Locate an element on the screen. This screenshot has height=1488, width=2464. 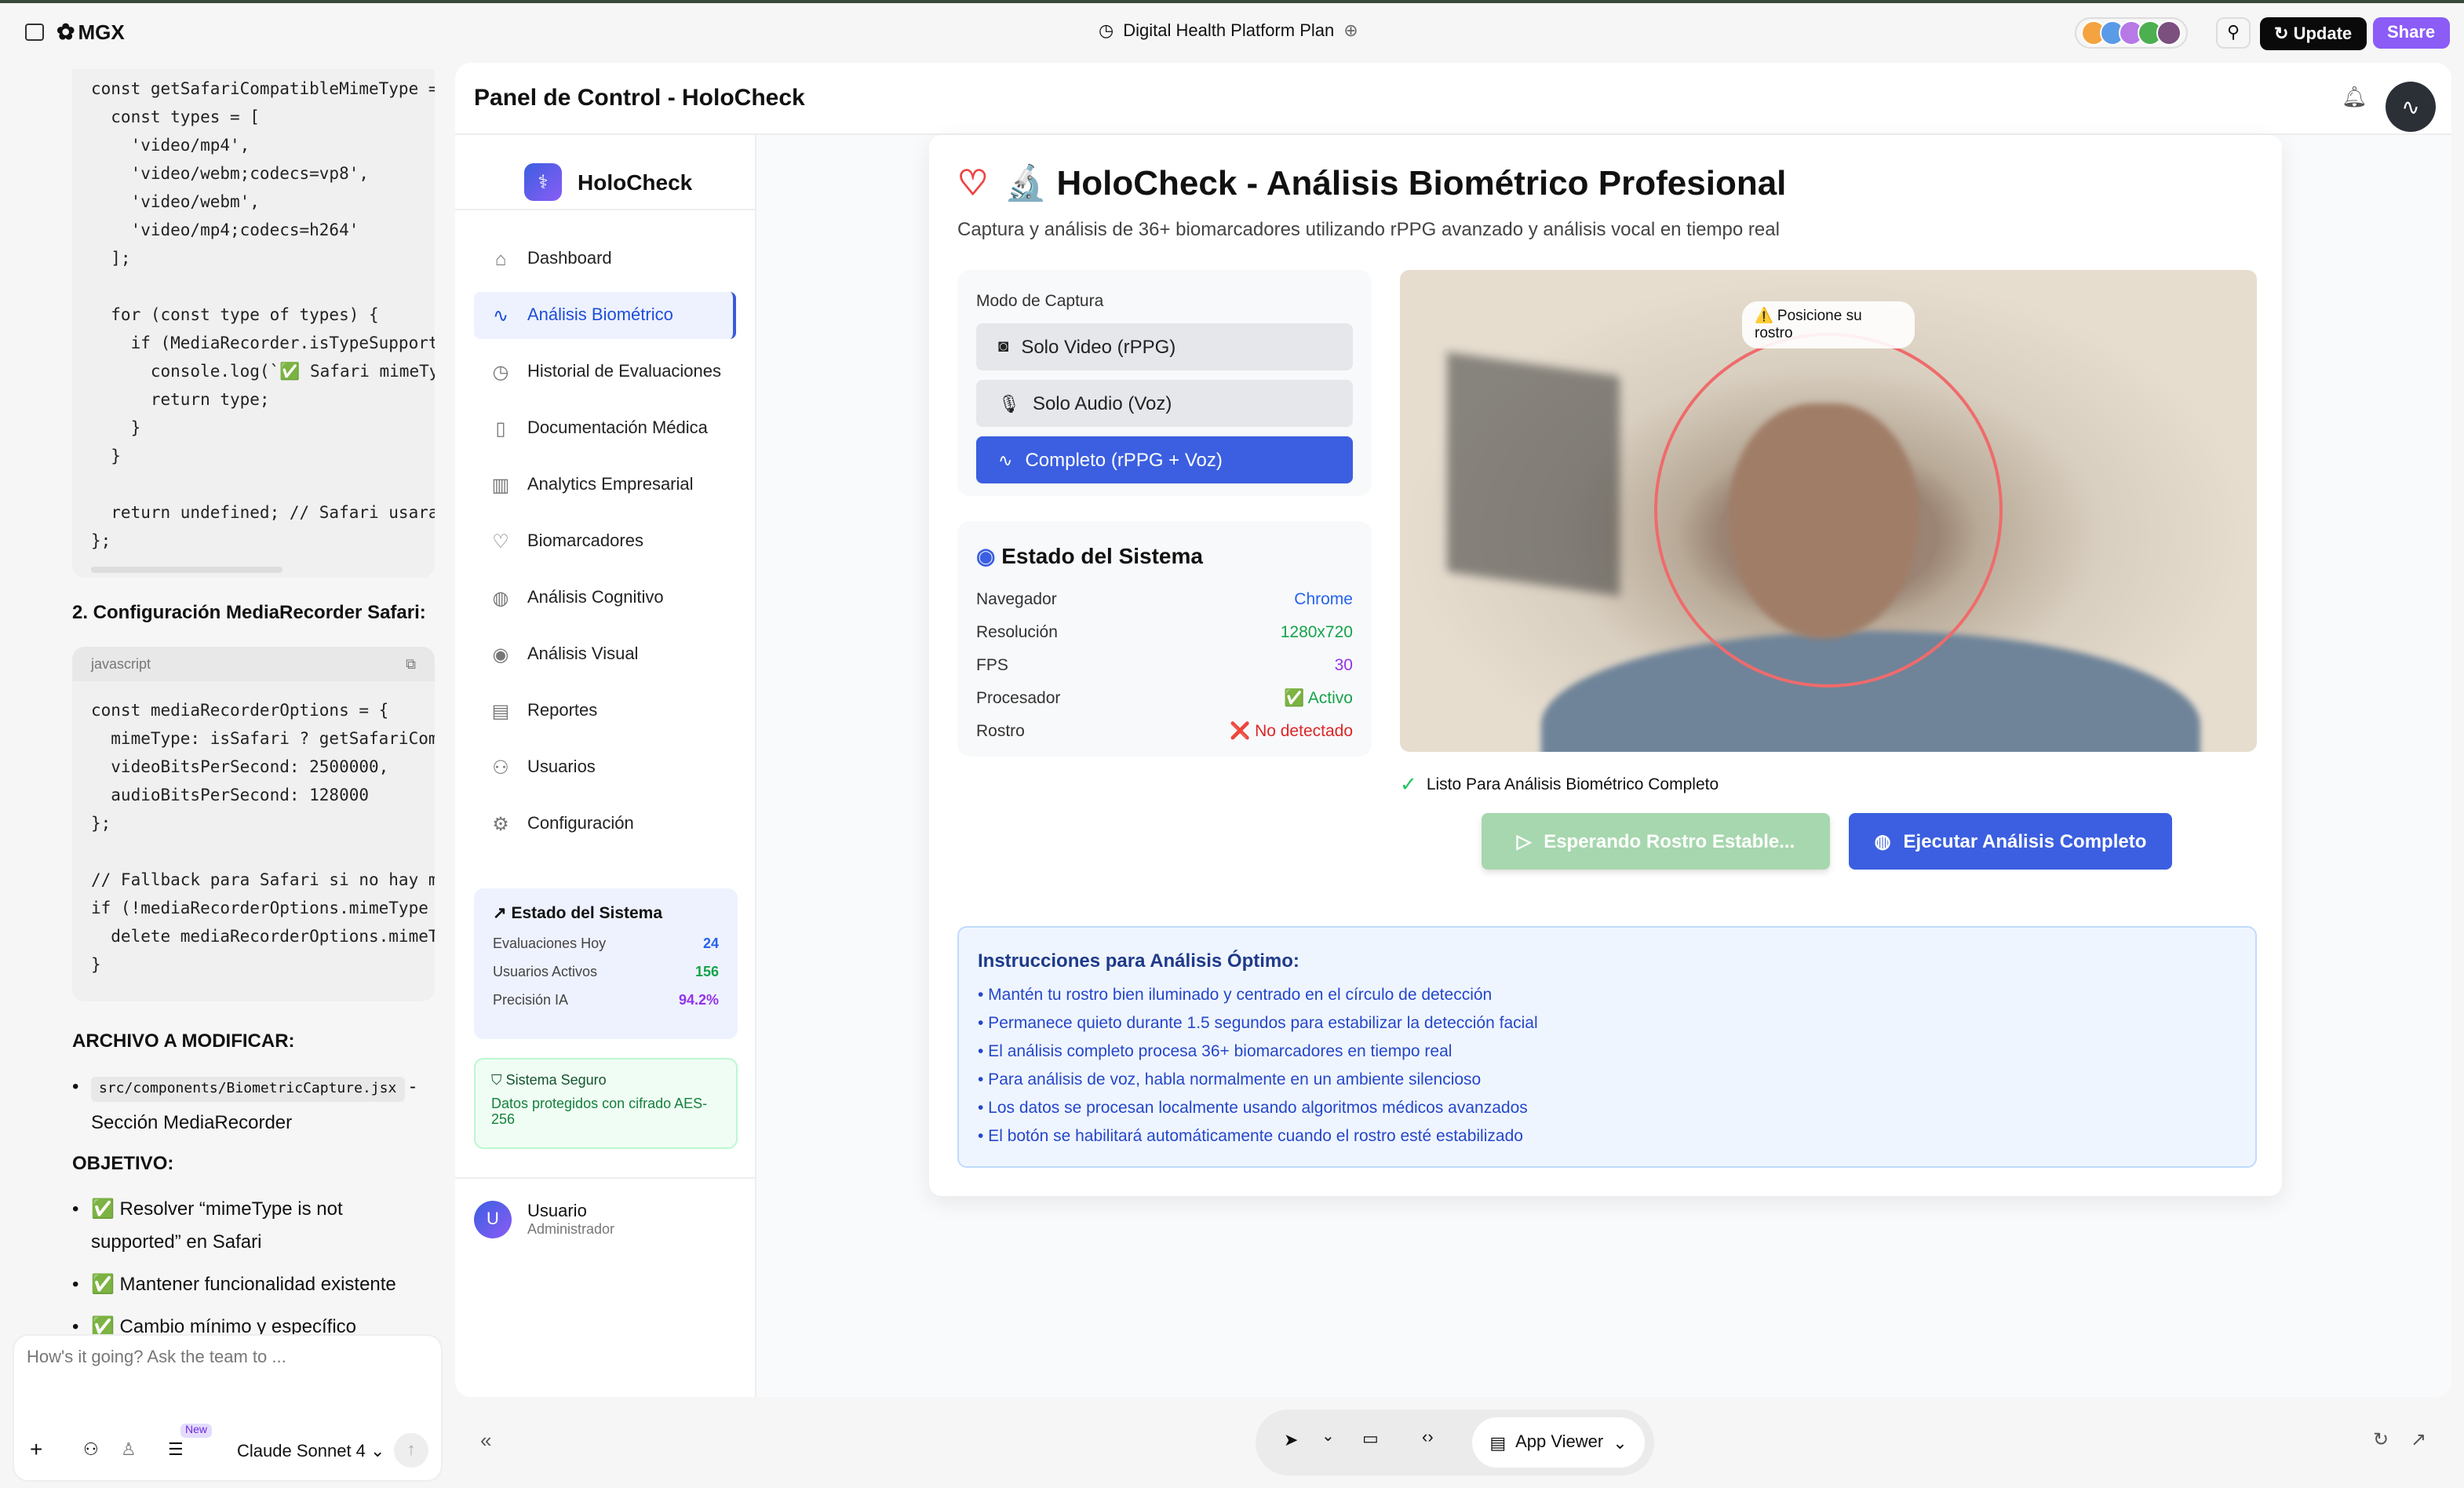
capture-mode-1: 🎙︎ Solo Audio (Voz) is located at coordinates (1165, 403).